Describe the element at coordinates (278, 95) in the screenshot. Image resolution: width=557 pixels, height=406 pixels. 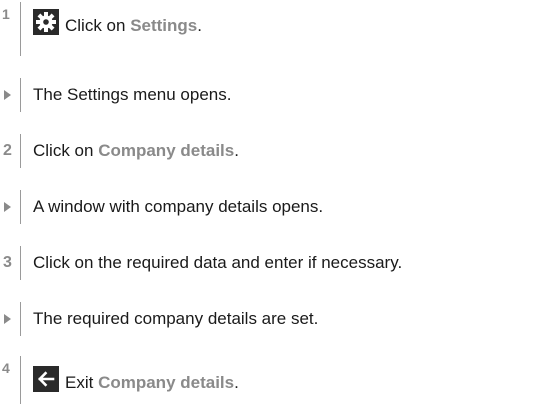
I see `instruction-result-1: The Settings menu opens.` at that location.